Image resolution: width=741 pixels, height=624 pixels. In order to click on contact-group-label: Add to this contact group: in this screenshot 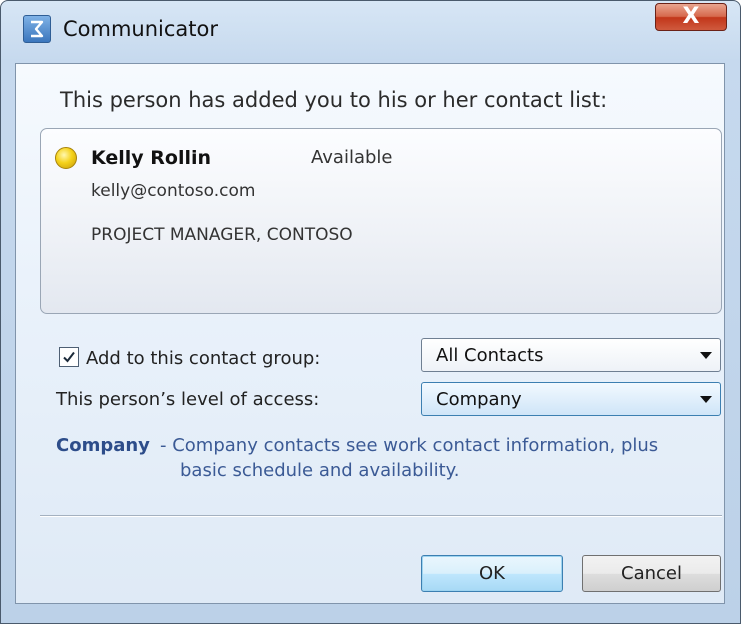, I will do `click(203, 358)`.